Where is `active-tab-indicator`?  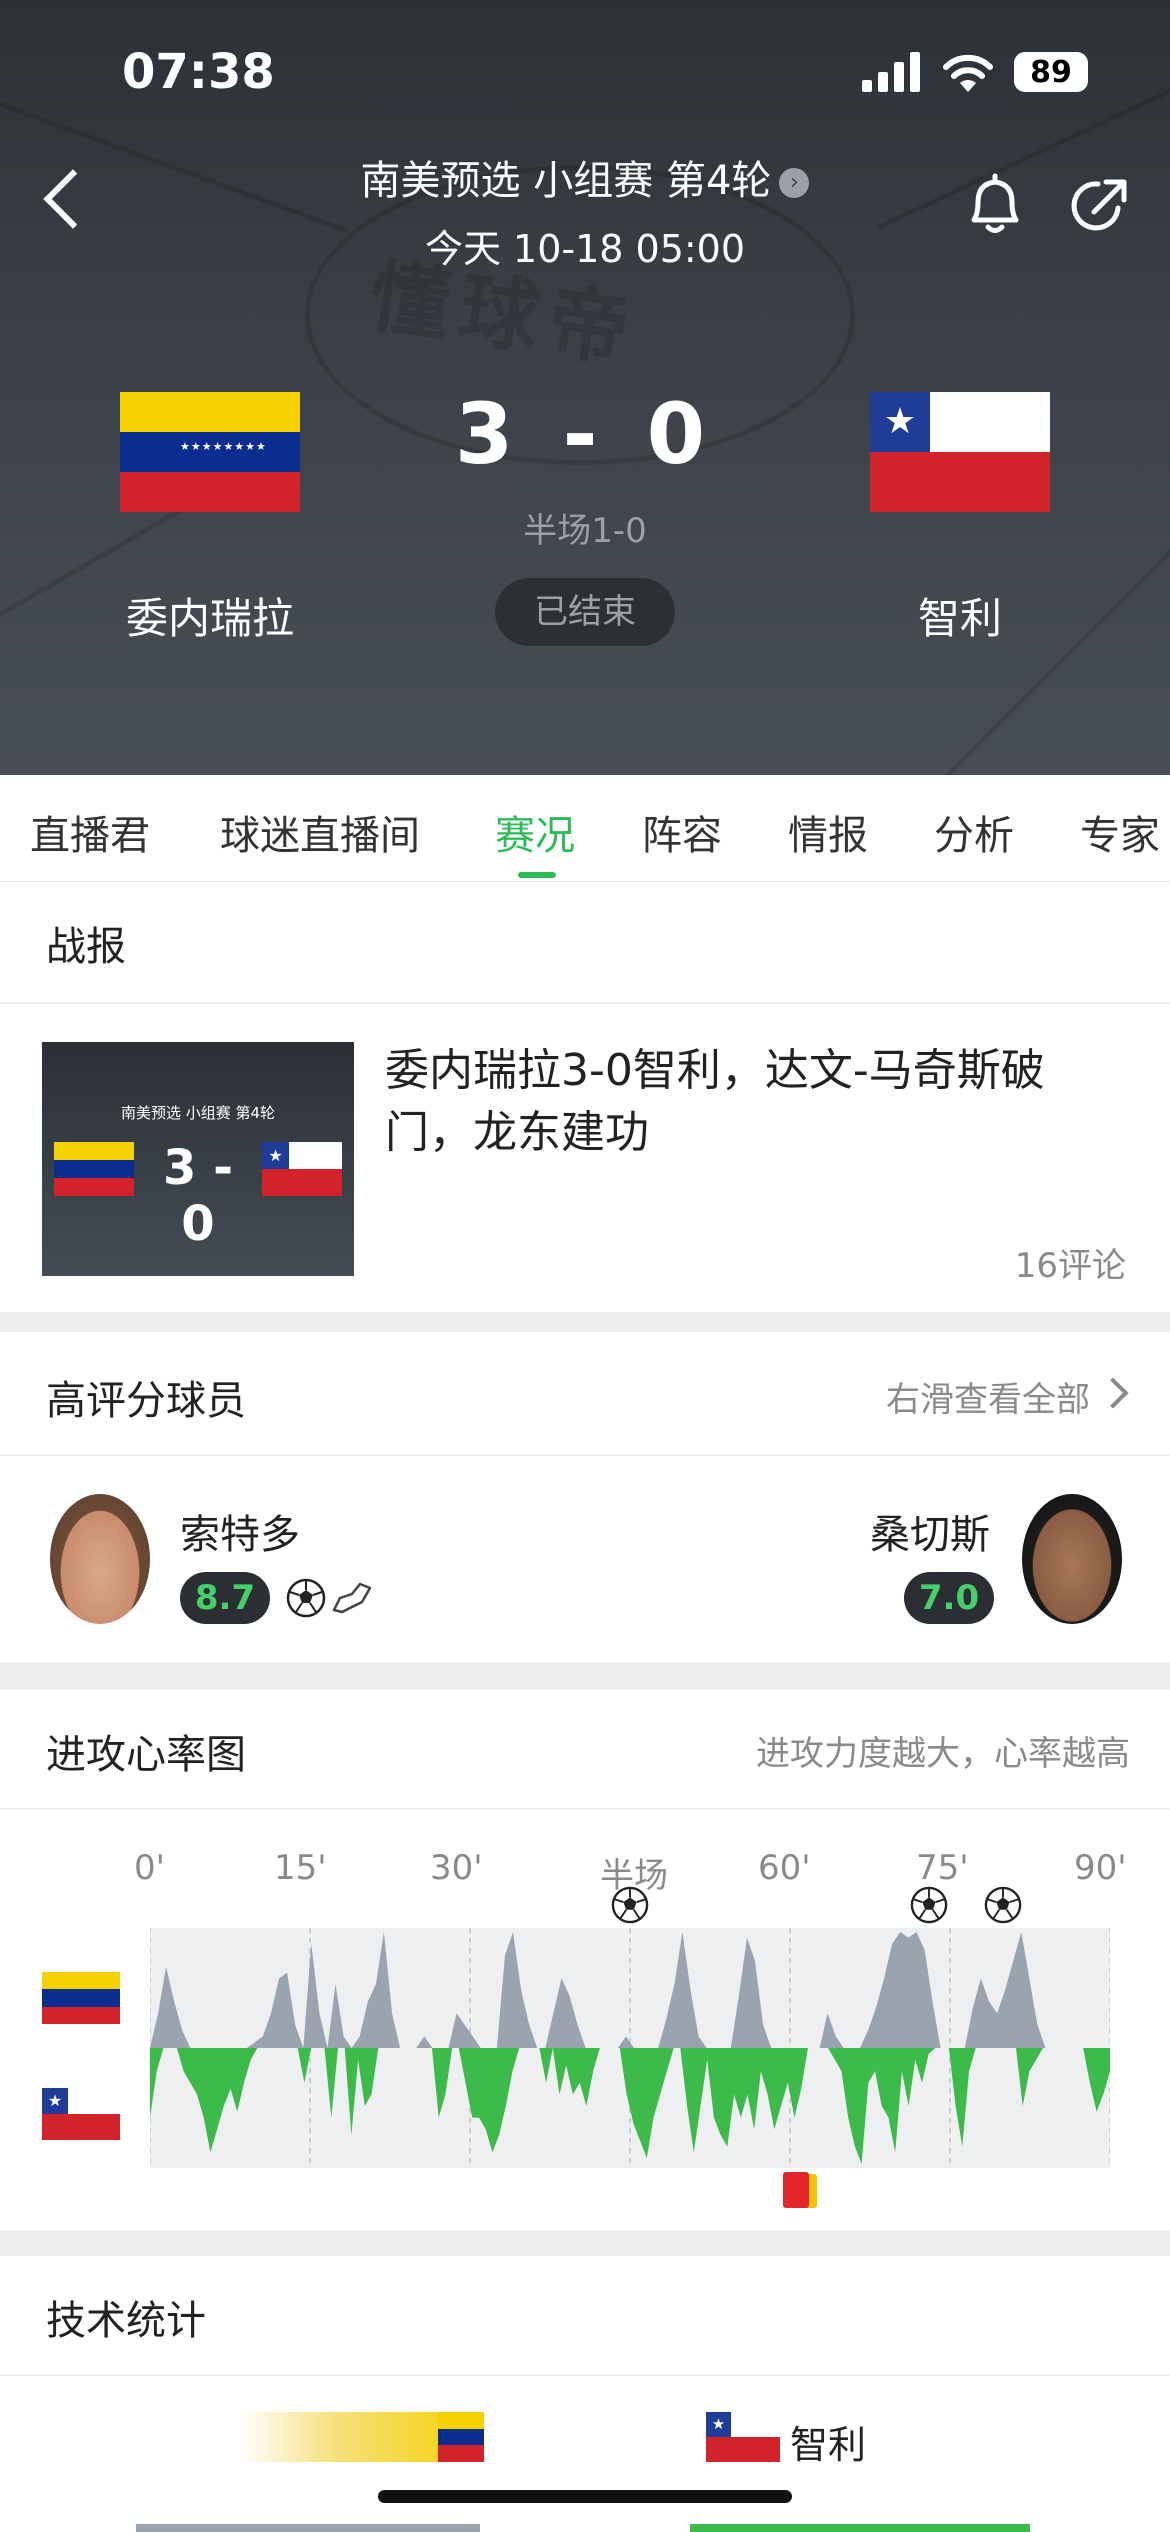 active-tab-indicator is located at coordinates (537, 875).